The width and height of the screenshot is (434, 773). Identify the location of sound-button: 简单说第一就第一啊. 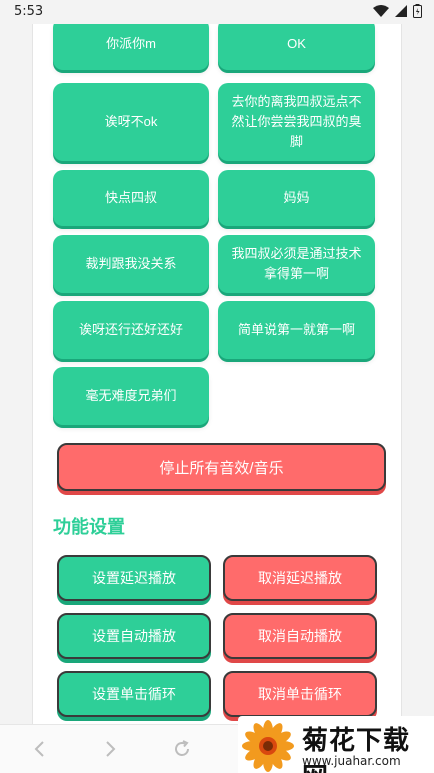
(296, 330).